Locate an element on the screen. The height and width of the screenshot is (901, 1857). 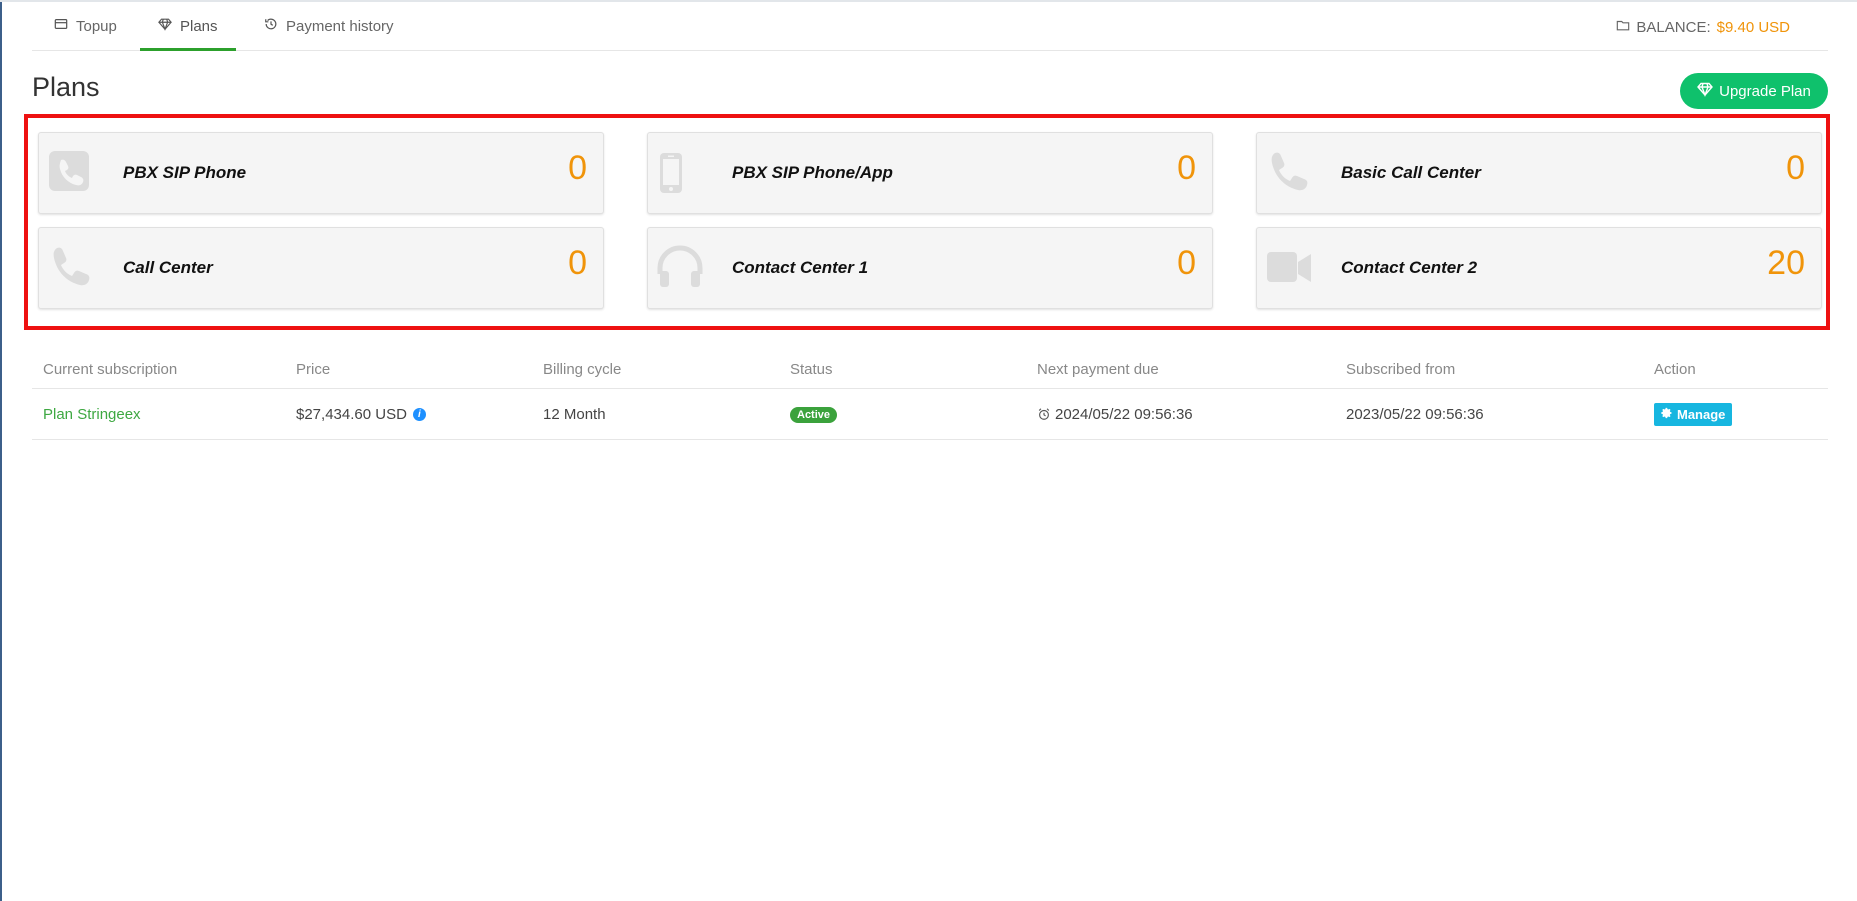
cell-price: $27,434.60 USD i is located at coordinates (408, 414).